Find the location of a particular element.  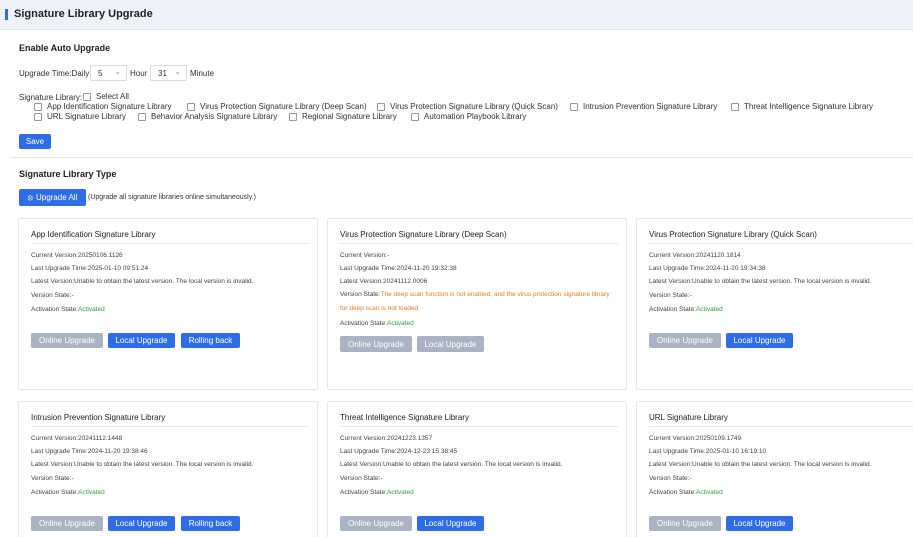

library-checkbox-label: App Identification Signature Library is located at coordinates (109, 106).